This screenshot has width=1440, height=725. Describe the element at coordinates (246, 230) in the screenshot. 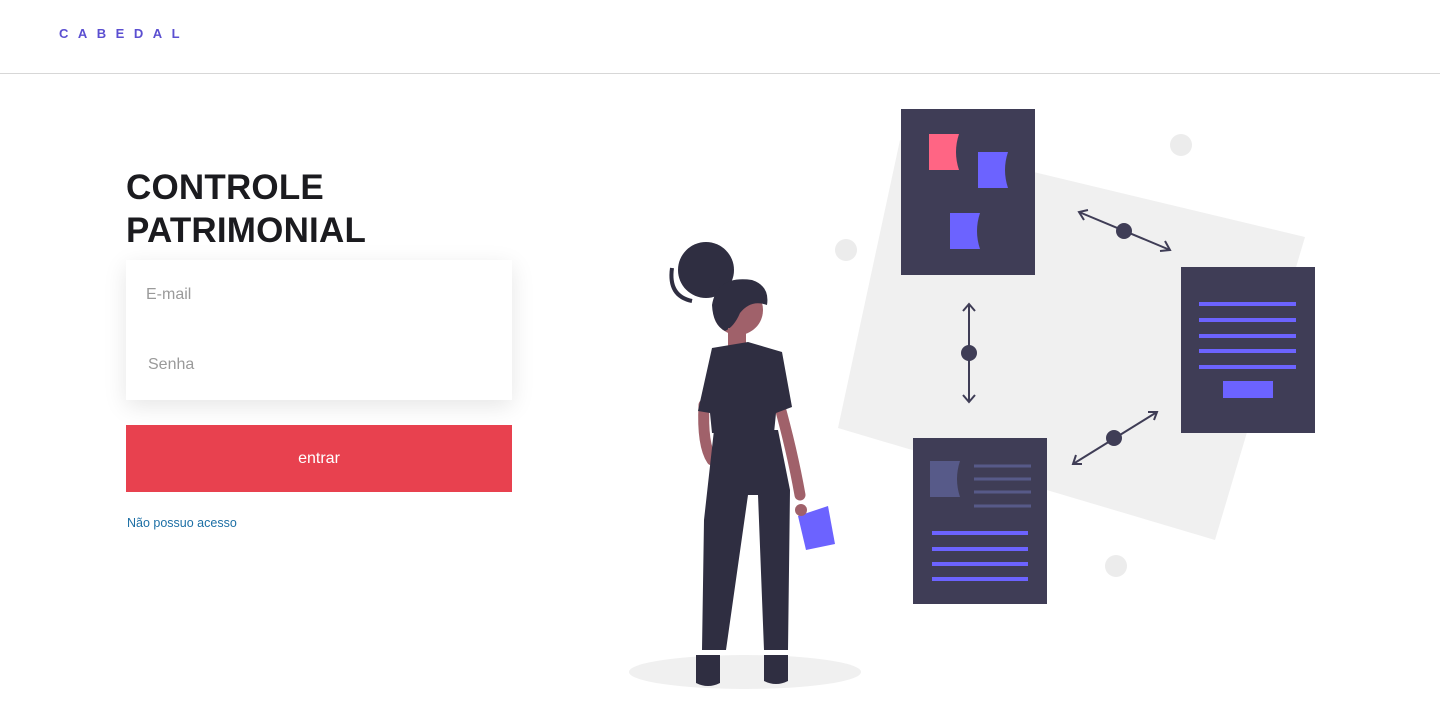

I see `page-title-line-2: PATRIMONIAL` at that location.